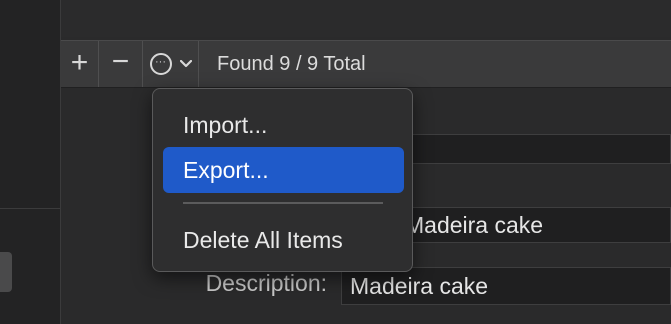 The image size is (671, 324). What do you see at coordinates (366, 18) in the screenshot?
I see `window-titlebar` at bounding box center [366, 18].